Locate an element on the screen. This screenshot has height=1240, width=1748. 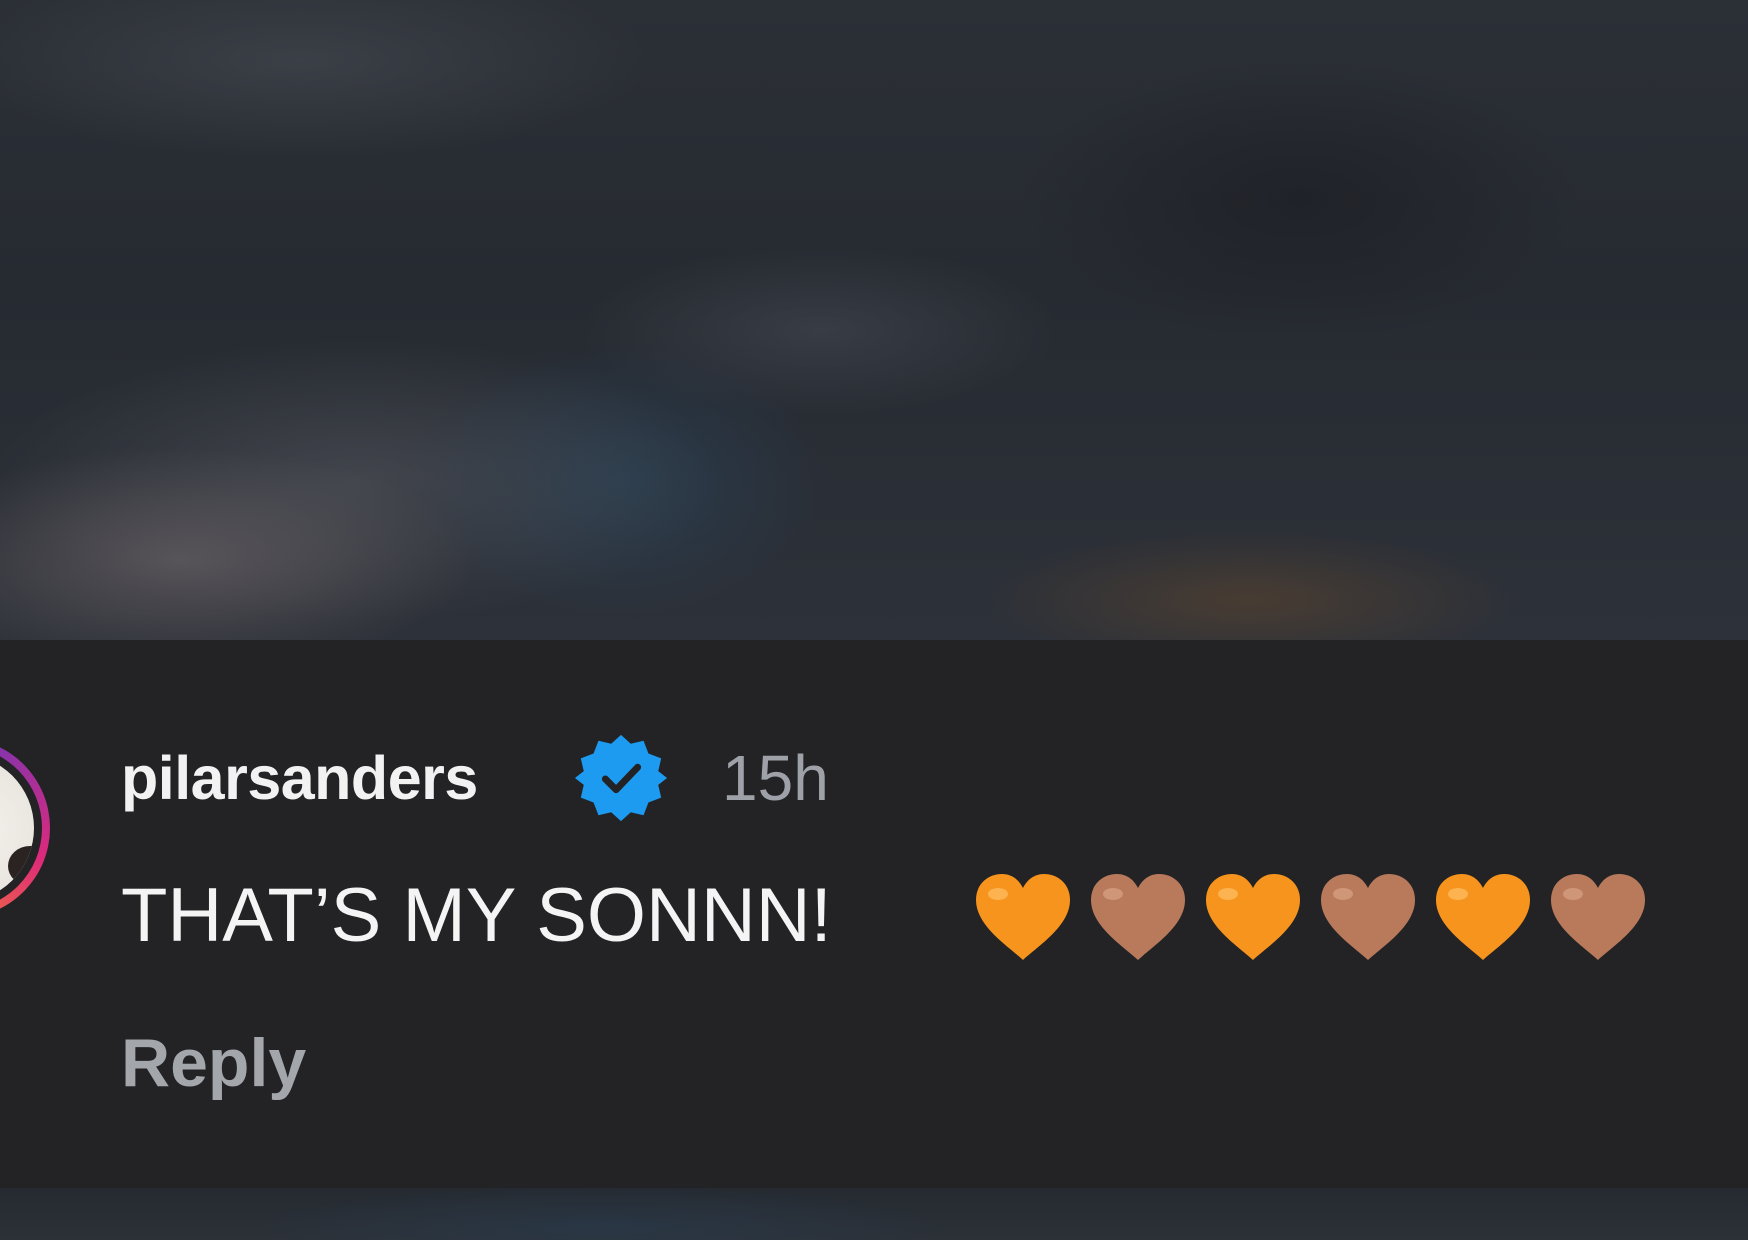
reply-button: Reply is located at coordinates (213, 1063).